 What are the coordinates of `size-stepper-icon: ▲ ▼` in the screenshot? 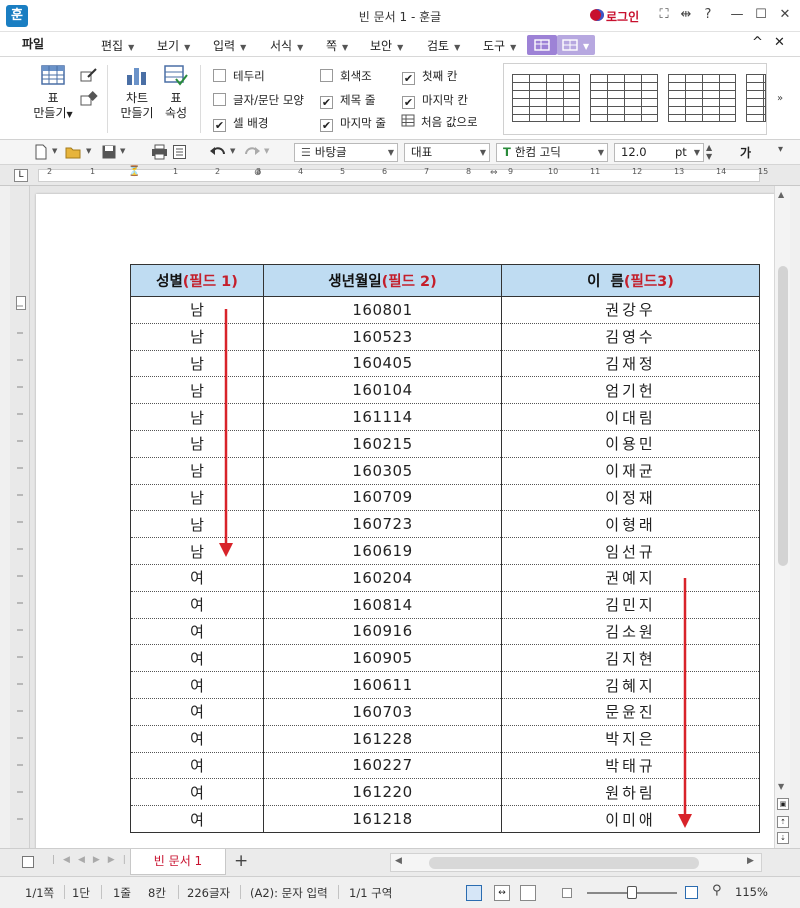 It's located at (713, 152).